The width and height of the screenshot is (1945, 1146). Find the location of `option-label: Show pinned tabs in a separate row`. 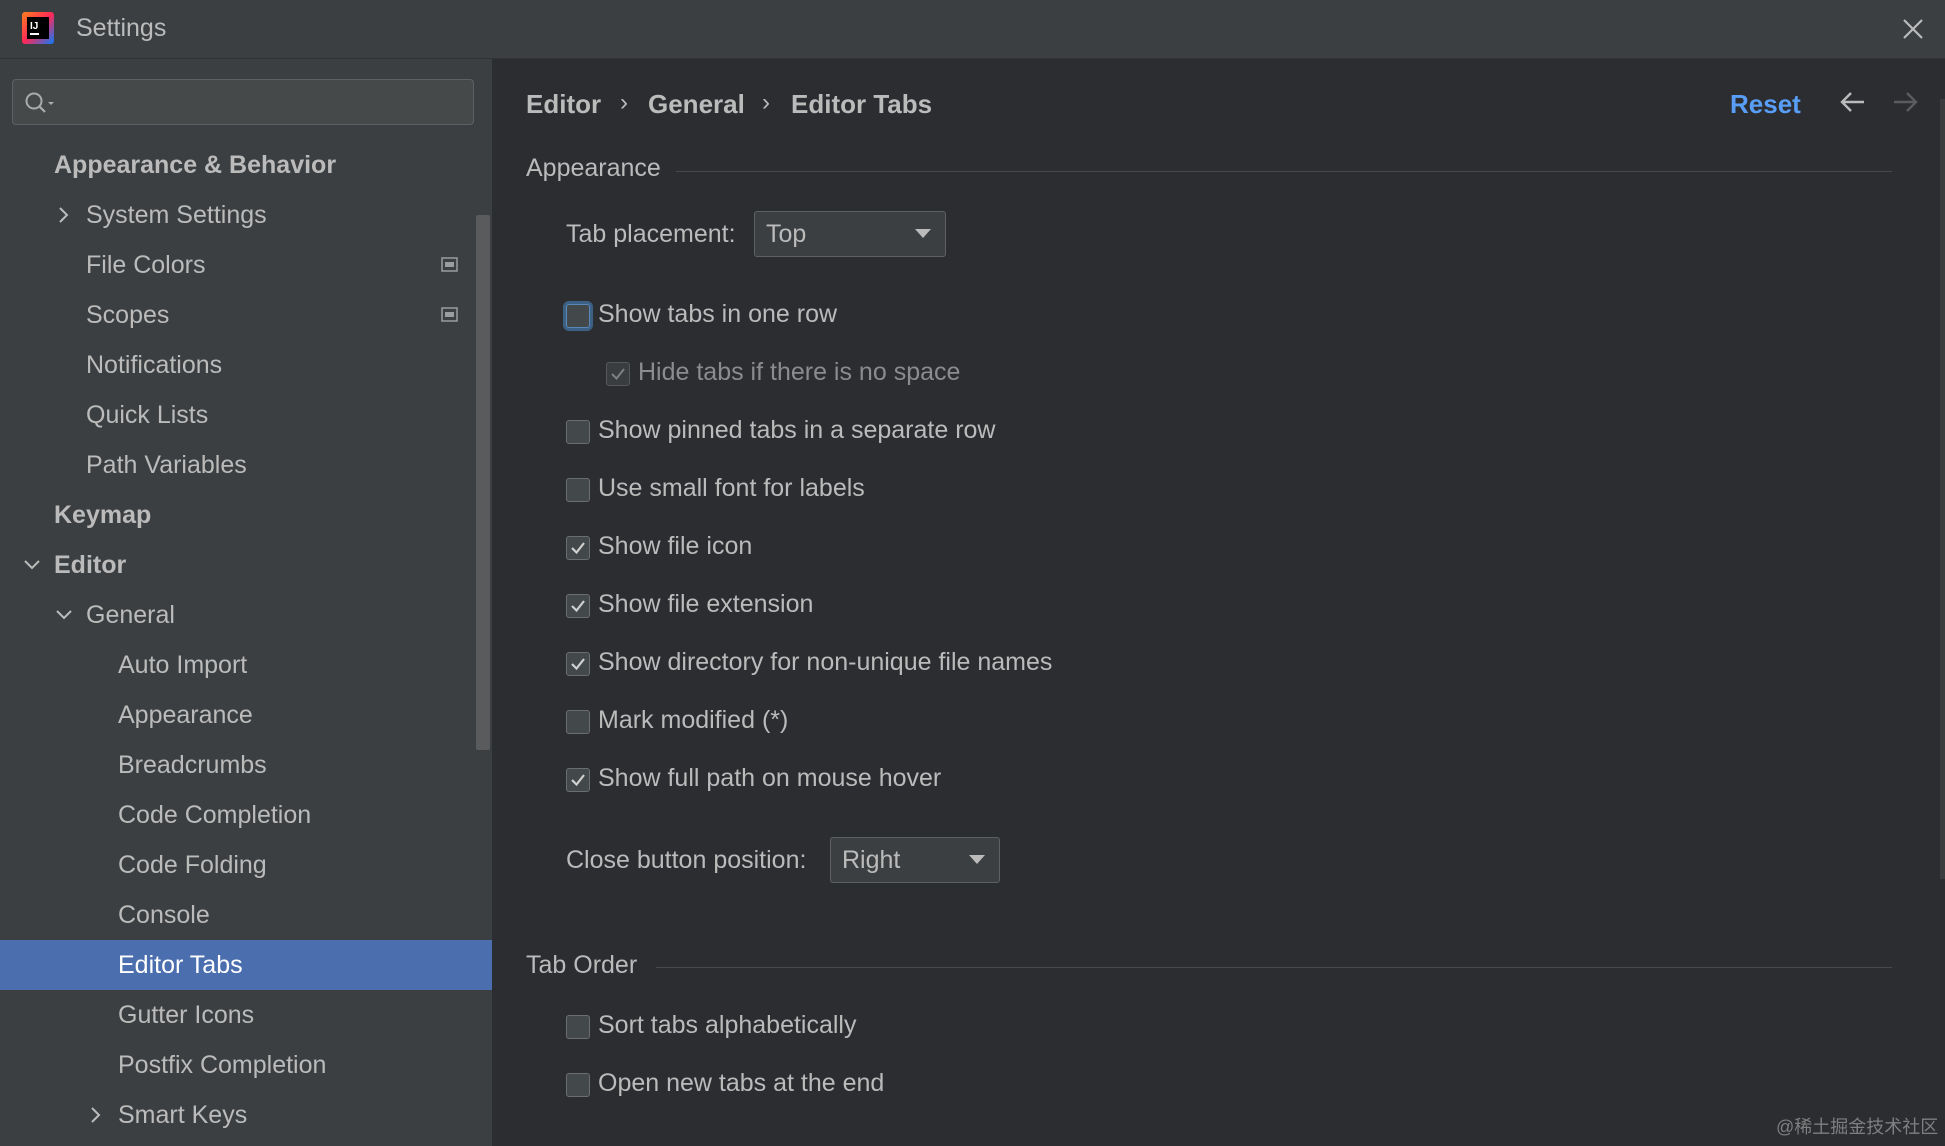

option-label: Show pinned tabs in a separate row is located at coordinates (797, 430).